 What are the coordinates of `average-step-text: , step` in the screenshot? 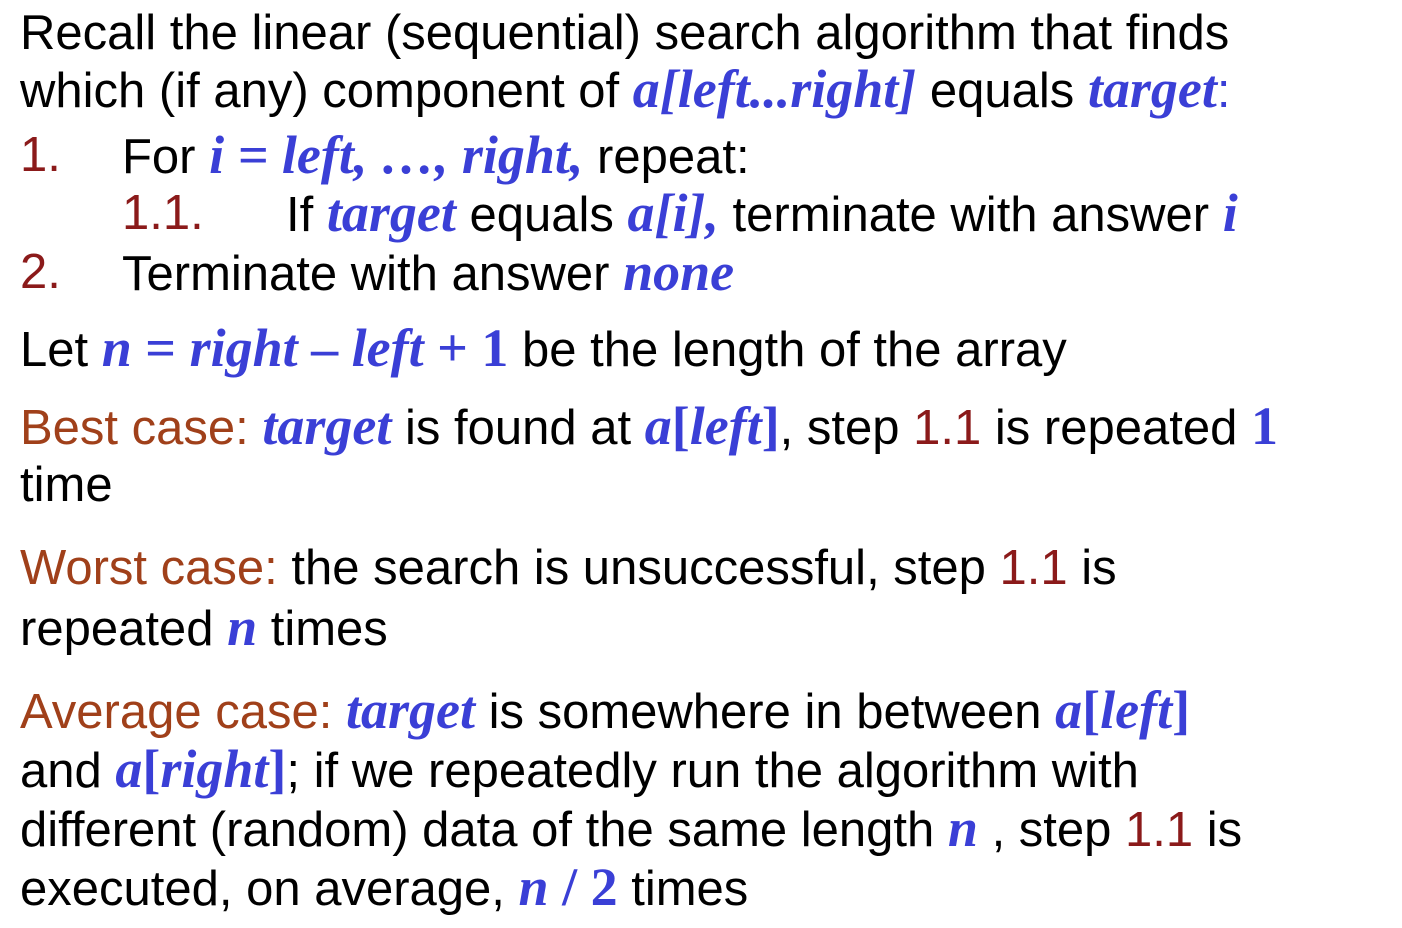 It's located at (1051, 830).